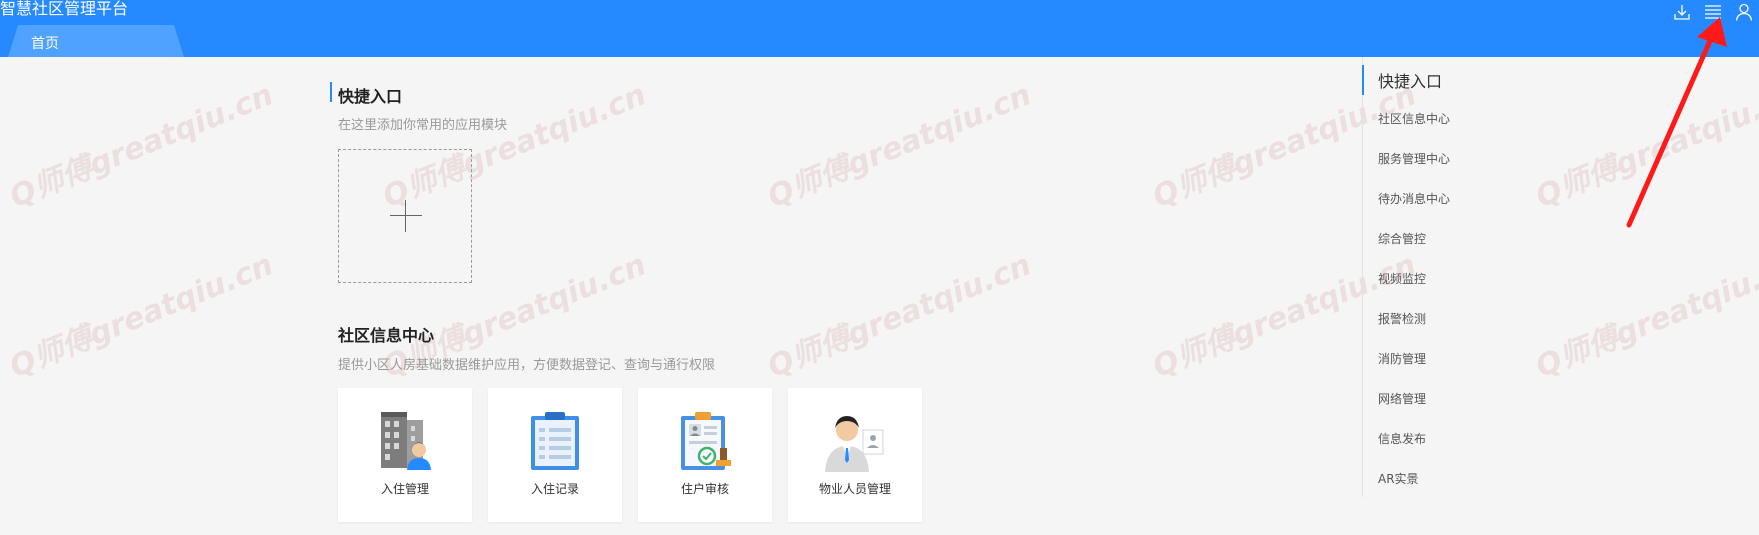  Describe the element at coordinates (555, 441) in the screenshot. I see `clipboard-icon` at that location.